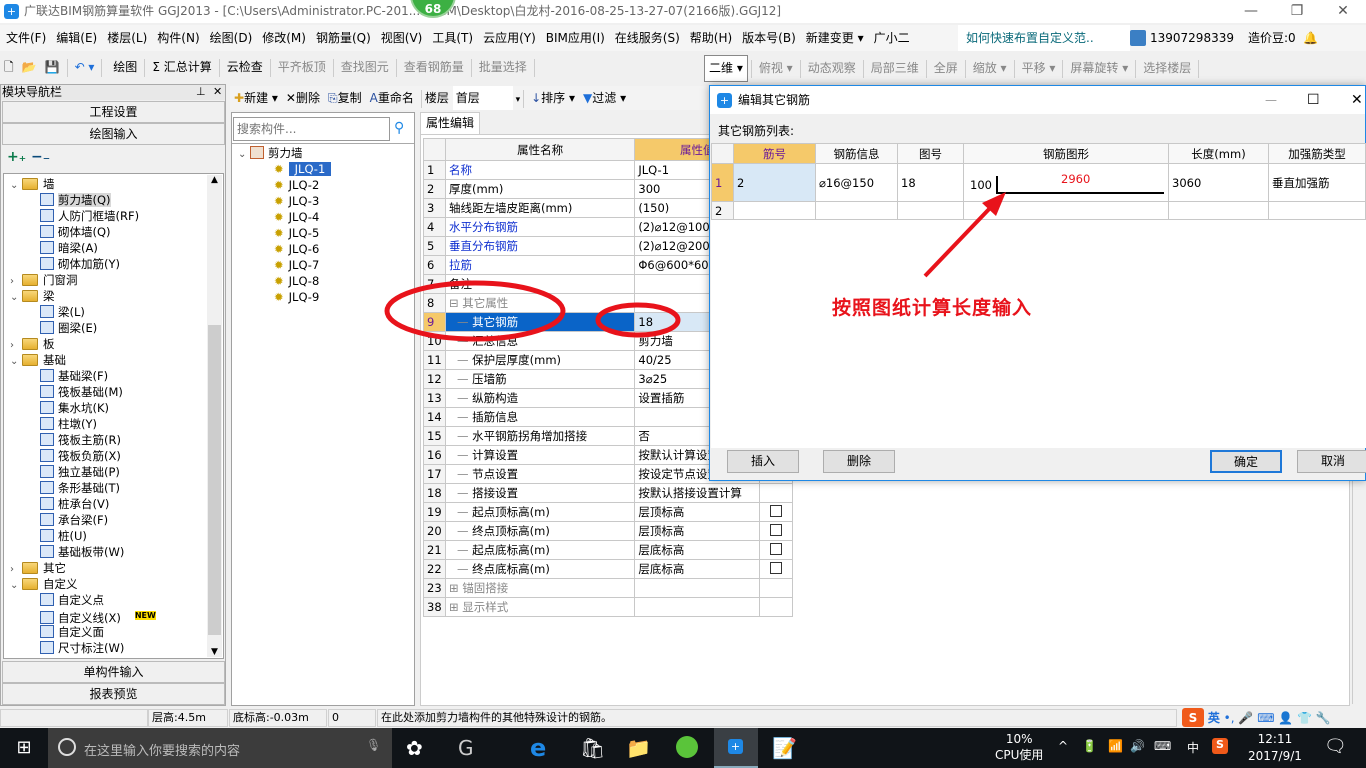  Describe the element at coordinates (1214, 718) in the screenshot. I see `ime-lang-toggle: 英` at that location.